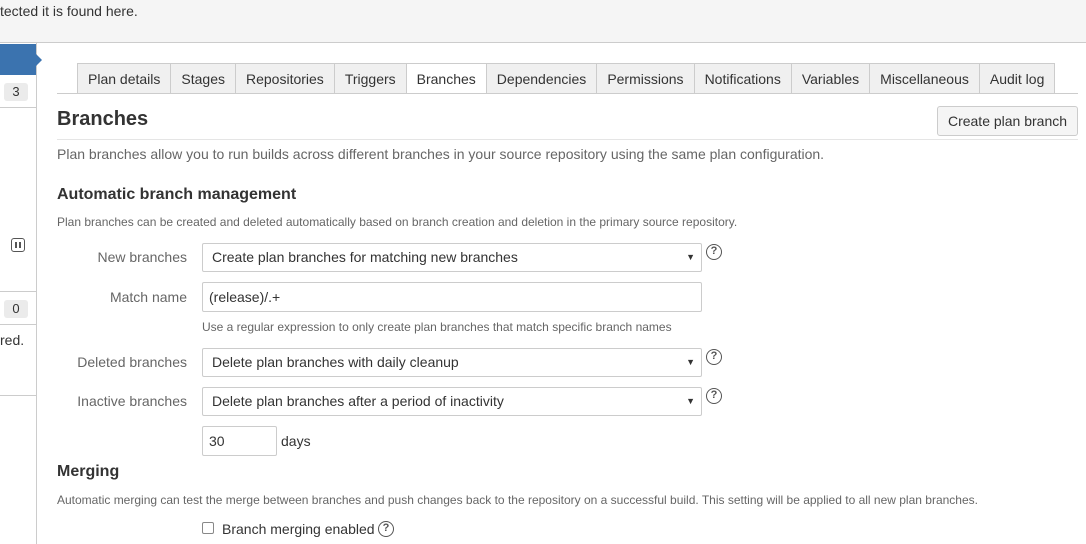  What do you see at coordinates (69, 11) in the screenshot?
I see `message-fragment: tected it is found here.` at bounding box center [69, 11].